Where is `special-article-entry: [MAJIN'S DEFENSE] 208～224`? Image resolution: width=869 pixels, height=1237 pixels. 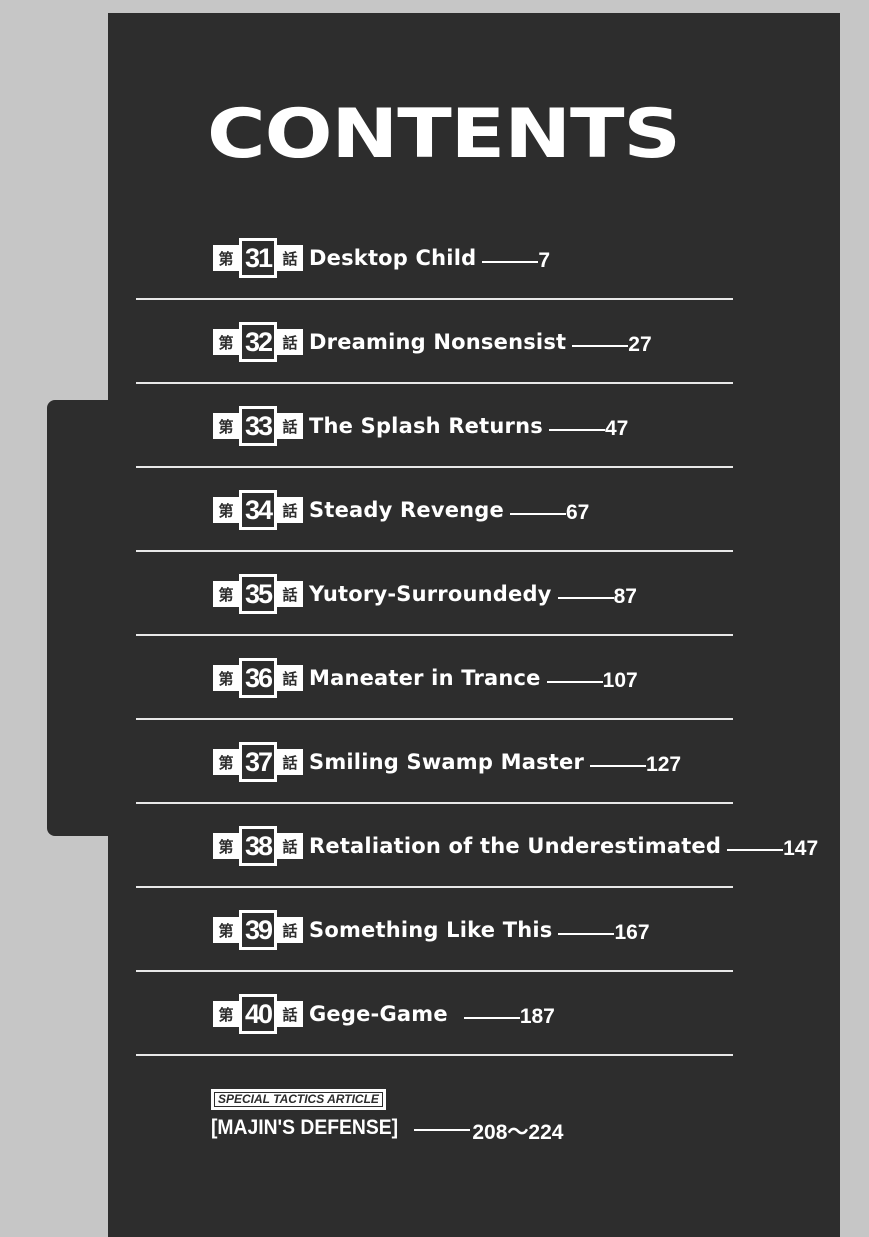
special-article-entry: [MAJIN'S DEFENSE] 208～224 is located at coordinates (387, 1128).